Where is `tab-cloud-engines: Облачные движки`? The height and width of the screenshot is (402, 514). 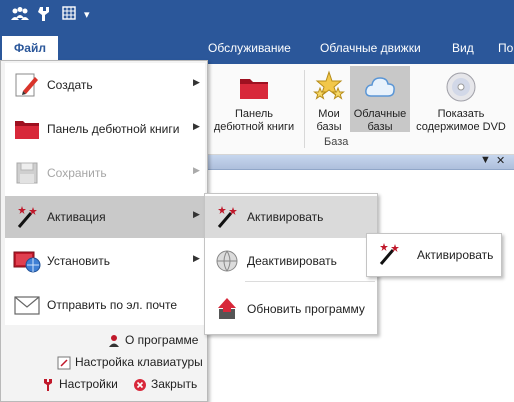
tab-cloud-engines: Облачные движки is located at coordinates (370, 48).